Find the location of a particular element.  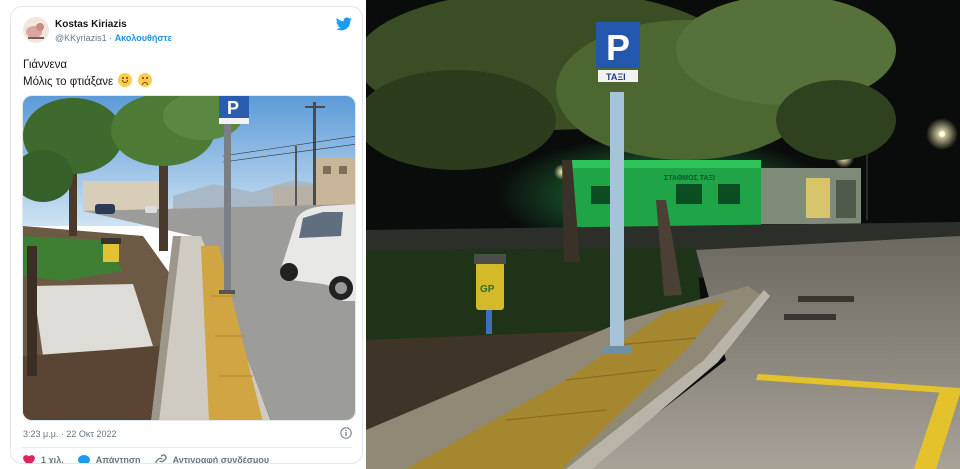

author-handle: @KKyriazis1 is located at coordinates (81, 38).